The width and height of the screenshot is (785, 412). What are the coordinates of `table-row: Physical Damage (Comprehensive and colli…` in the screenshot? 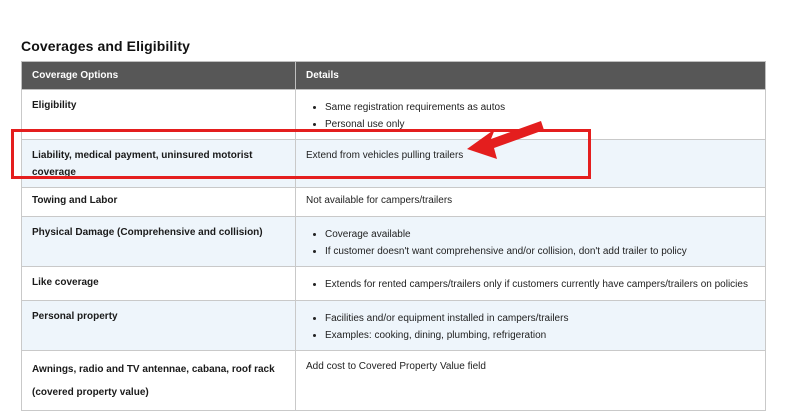 It's located at (393, 241).